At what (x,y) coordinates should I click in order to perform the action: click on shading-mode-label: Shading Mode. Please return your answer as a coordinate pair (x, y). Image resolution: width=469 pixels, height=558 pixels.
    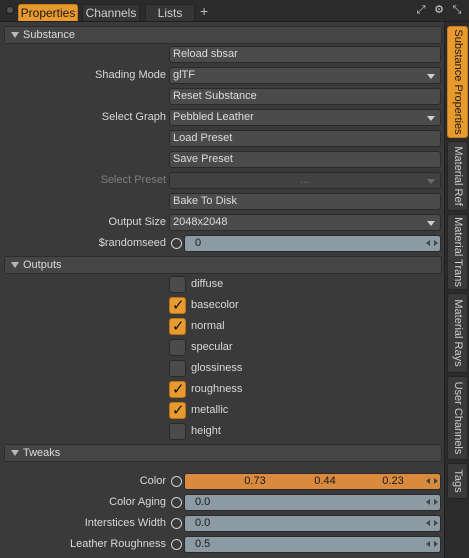
    Looking at the image, I should click on (130, 75).